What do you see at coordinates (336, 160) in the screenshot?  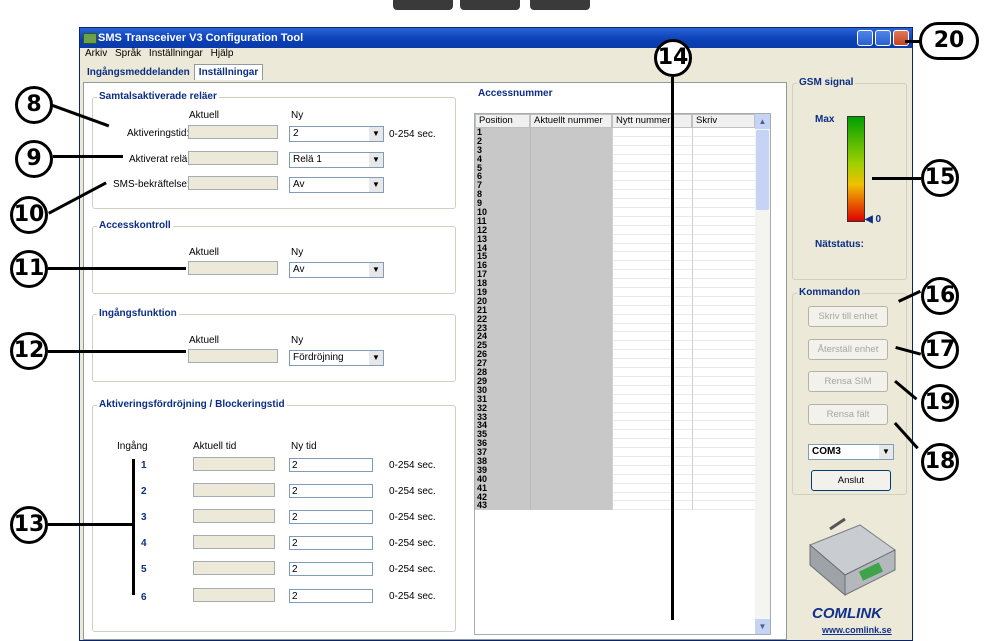 I see `aktiverat-rela-select: Relä 1 ▼` at bounding box center [336, 160].